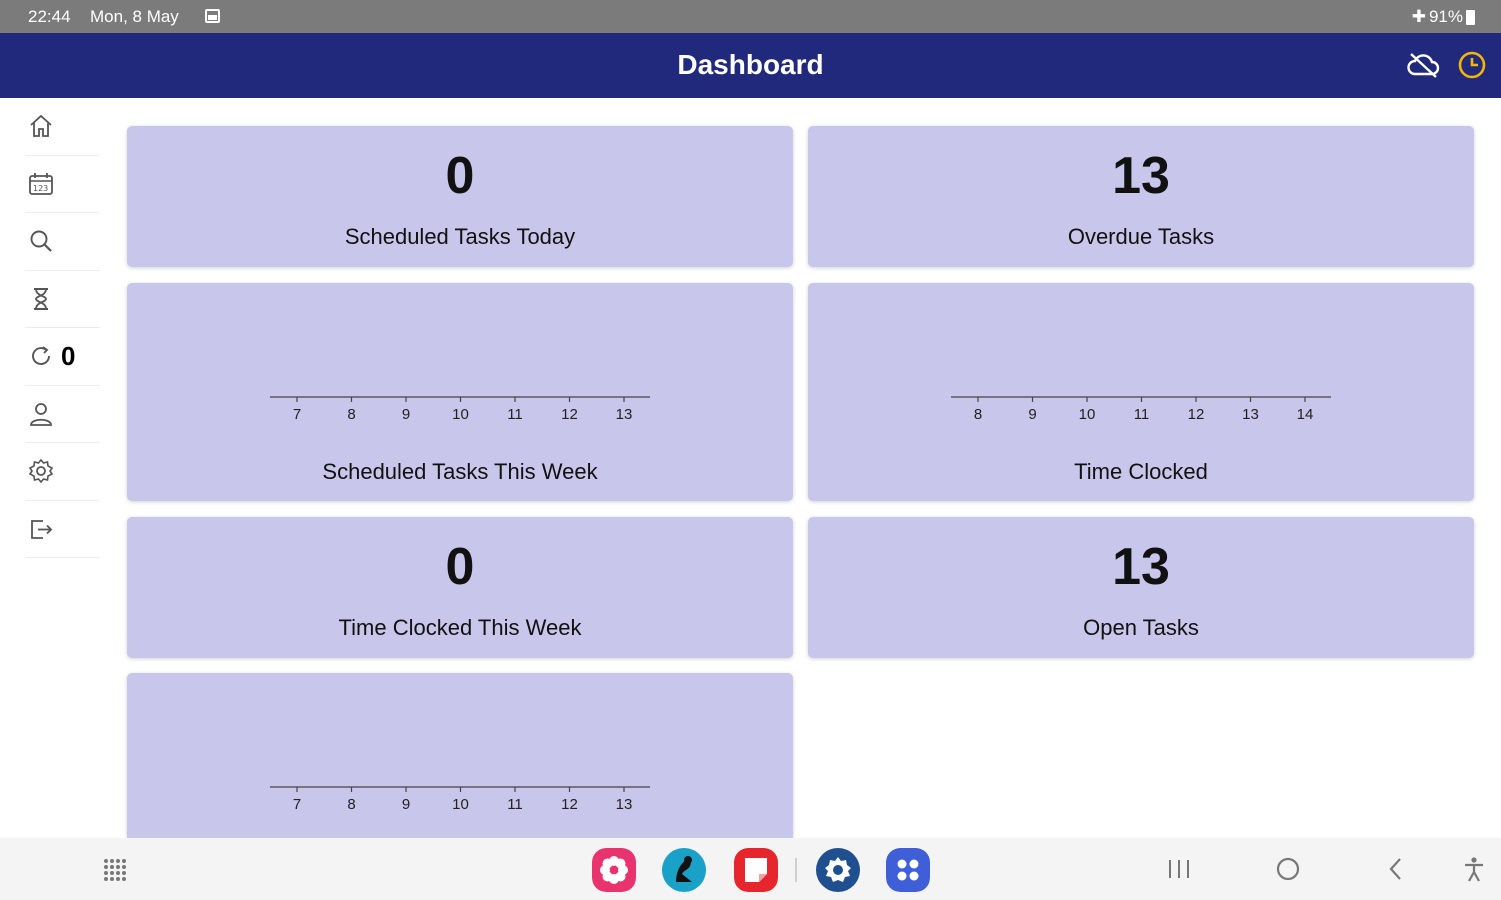 Image resolution: width=1501 pixels, height=900 pixels. Describe the element at coordinates (1305, 414) in the screenshot. I see `time-clocked-tick-label: 14` at that location.